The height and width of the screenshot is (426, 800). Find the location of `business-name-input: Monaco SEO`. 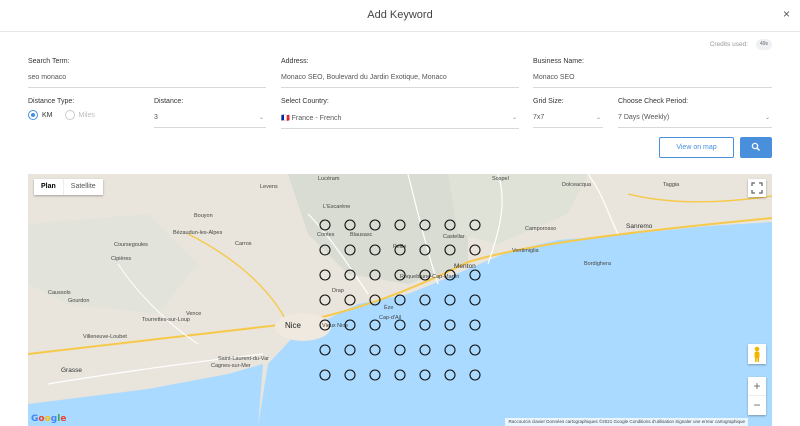

business-name-input: Monaco SEO is located at coordinates (652, 81).